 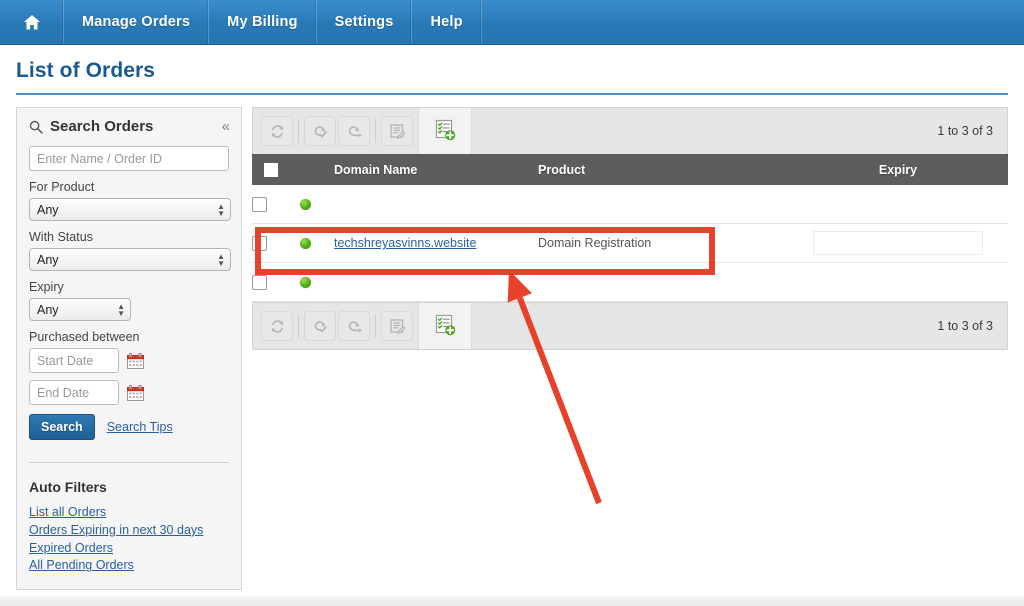 What do you see at coordinates (512, 22) in the screenshot?
I see `top-navigation-bar: Manage Orders My Billing Settings Help` at bounding box center [512, 22].